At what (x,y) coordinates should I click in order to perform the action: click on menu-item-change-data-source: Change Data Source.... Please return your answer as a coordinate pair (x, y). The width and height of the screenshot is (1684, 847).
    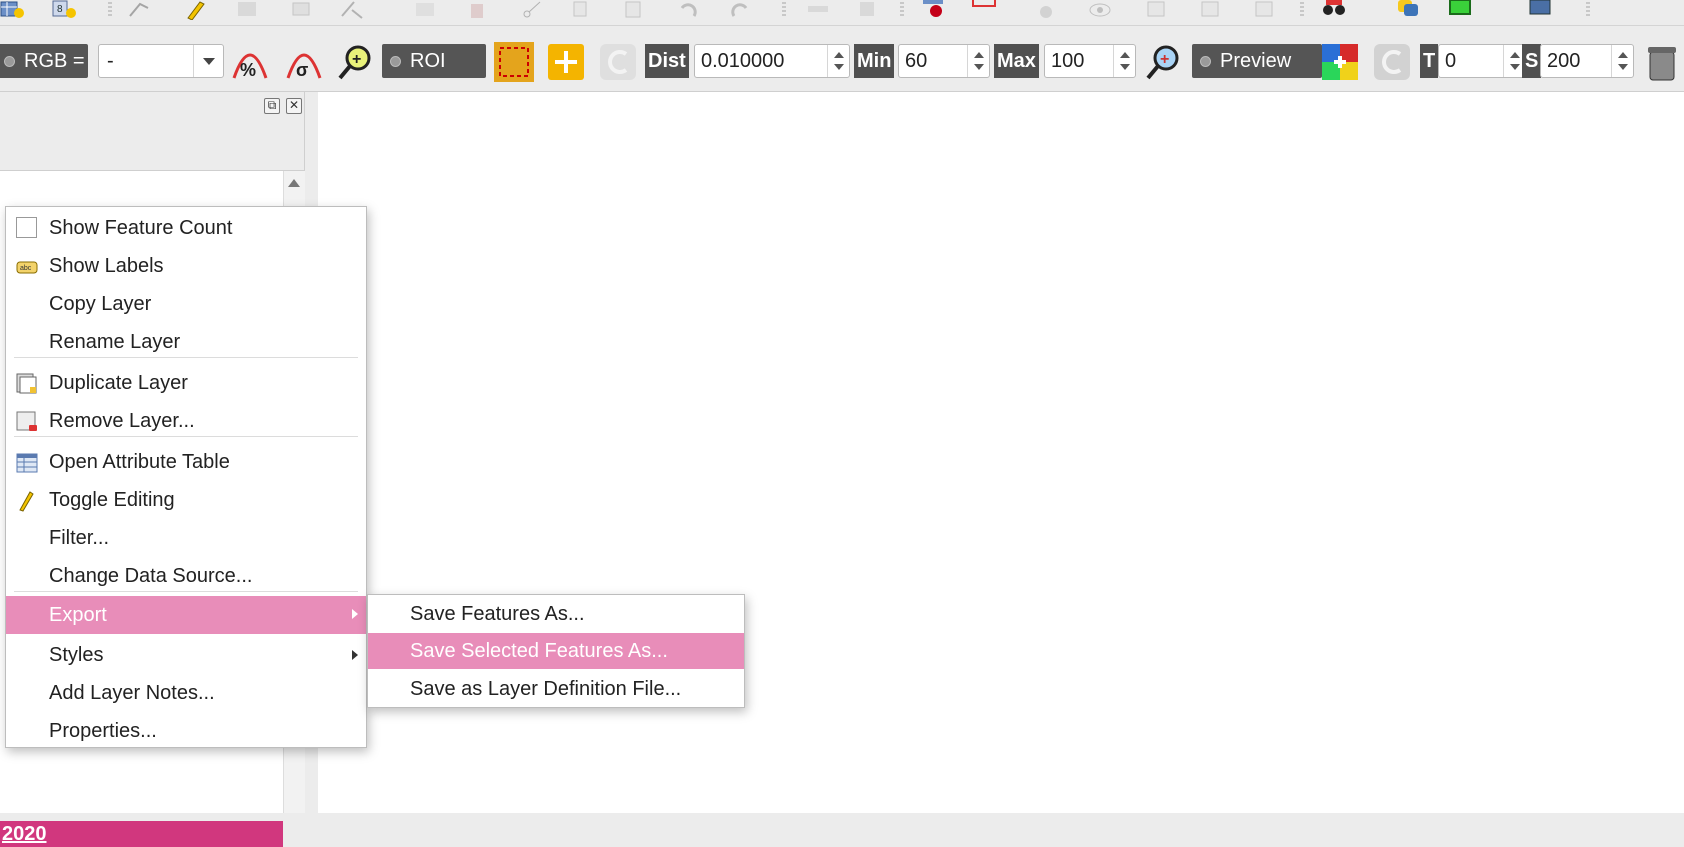
    Looking at the image, I should click on (186, 576).